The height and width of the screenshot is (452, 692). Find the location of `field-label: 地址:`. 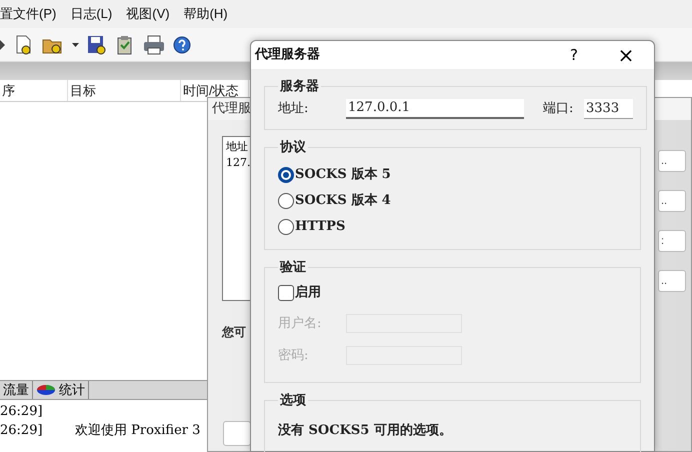

field-label: 地址: is located at coordinates (294, 109).